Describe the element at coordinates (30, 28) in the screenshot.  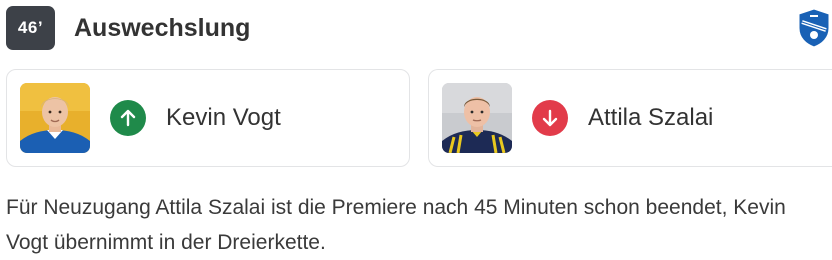
I see `minute-badge: 46’` at that location.